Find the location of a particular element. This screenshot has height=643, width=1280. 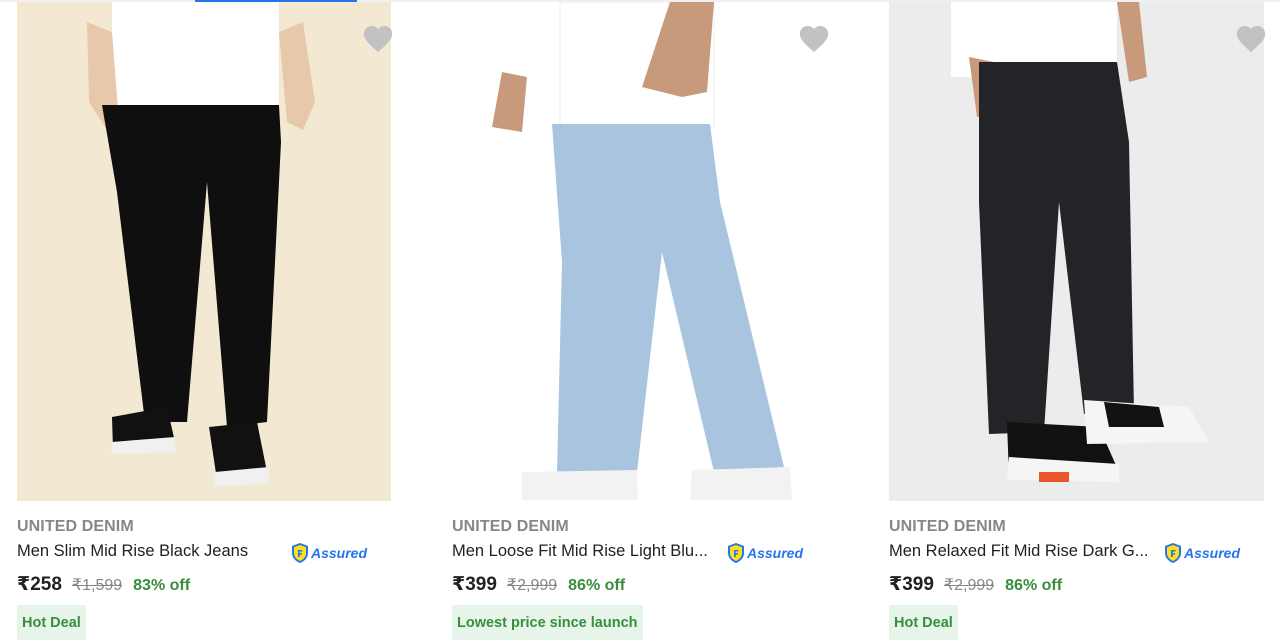

deal-tag: Lowest price since launch is located at coordinates (547, 622).